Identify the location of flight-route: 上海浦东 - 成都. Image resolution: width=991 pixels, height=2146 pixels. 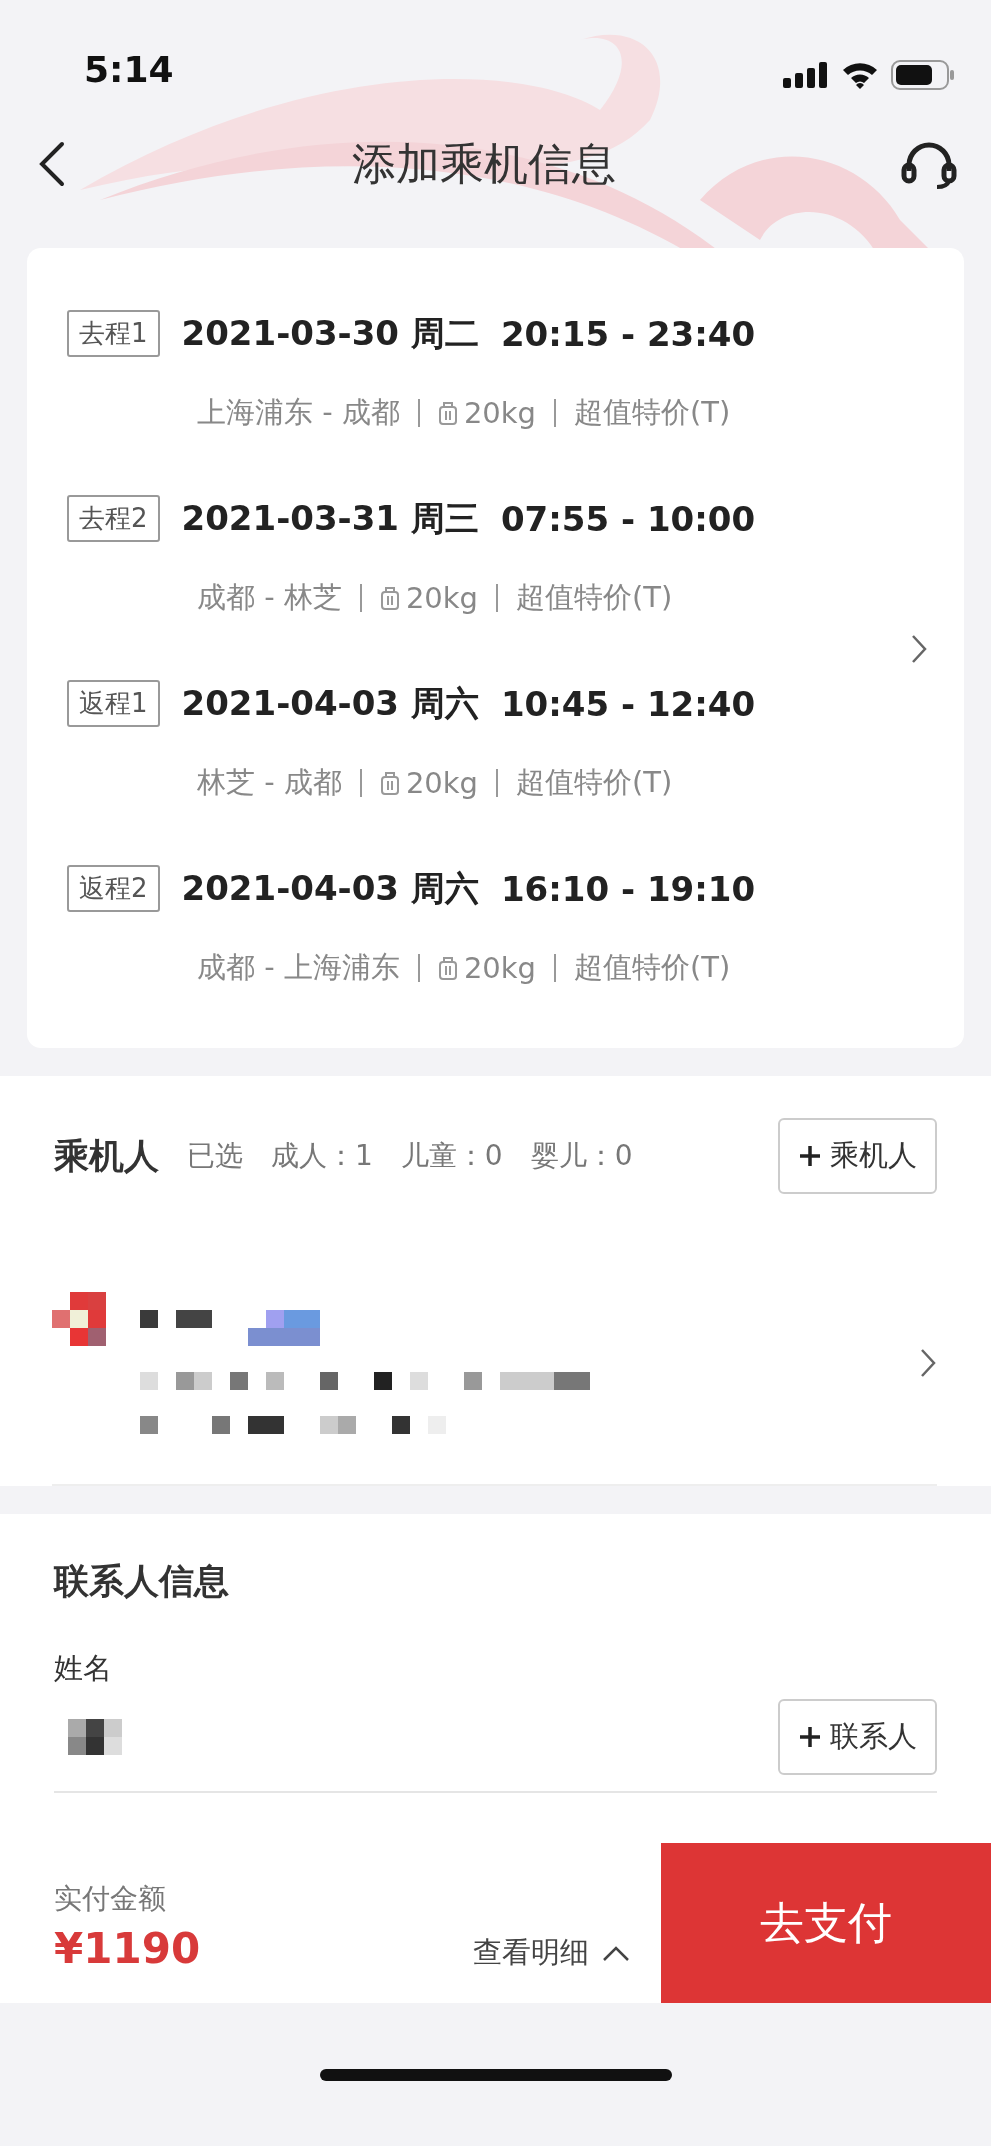
(298, 412).